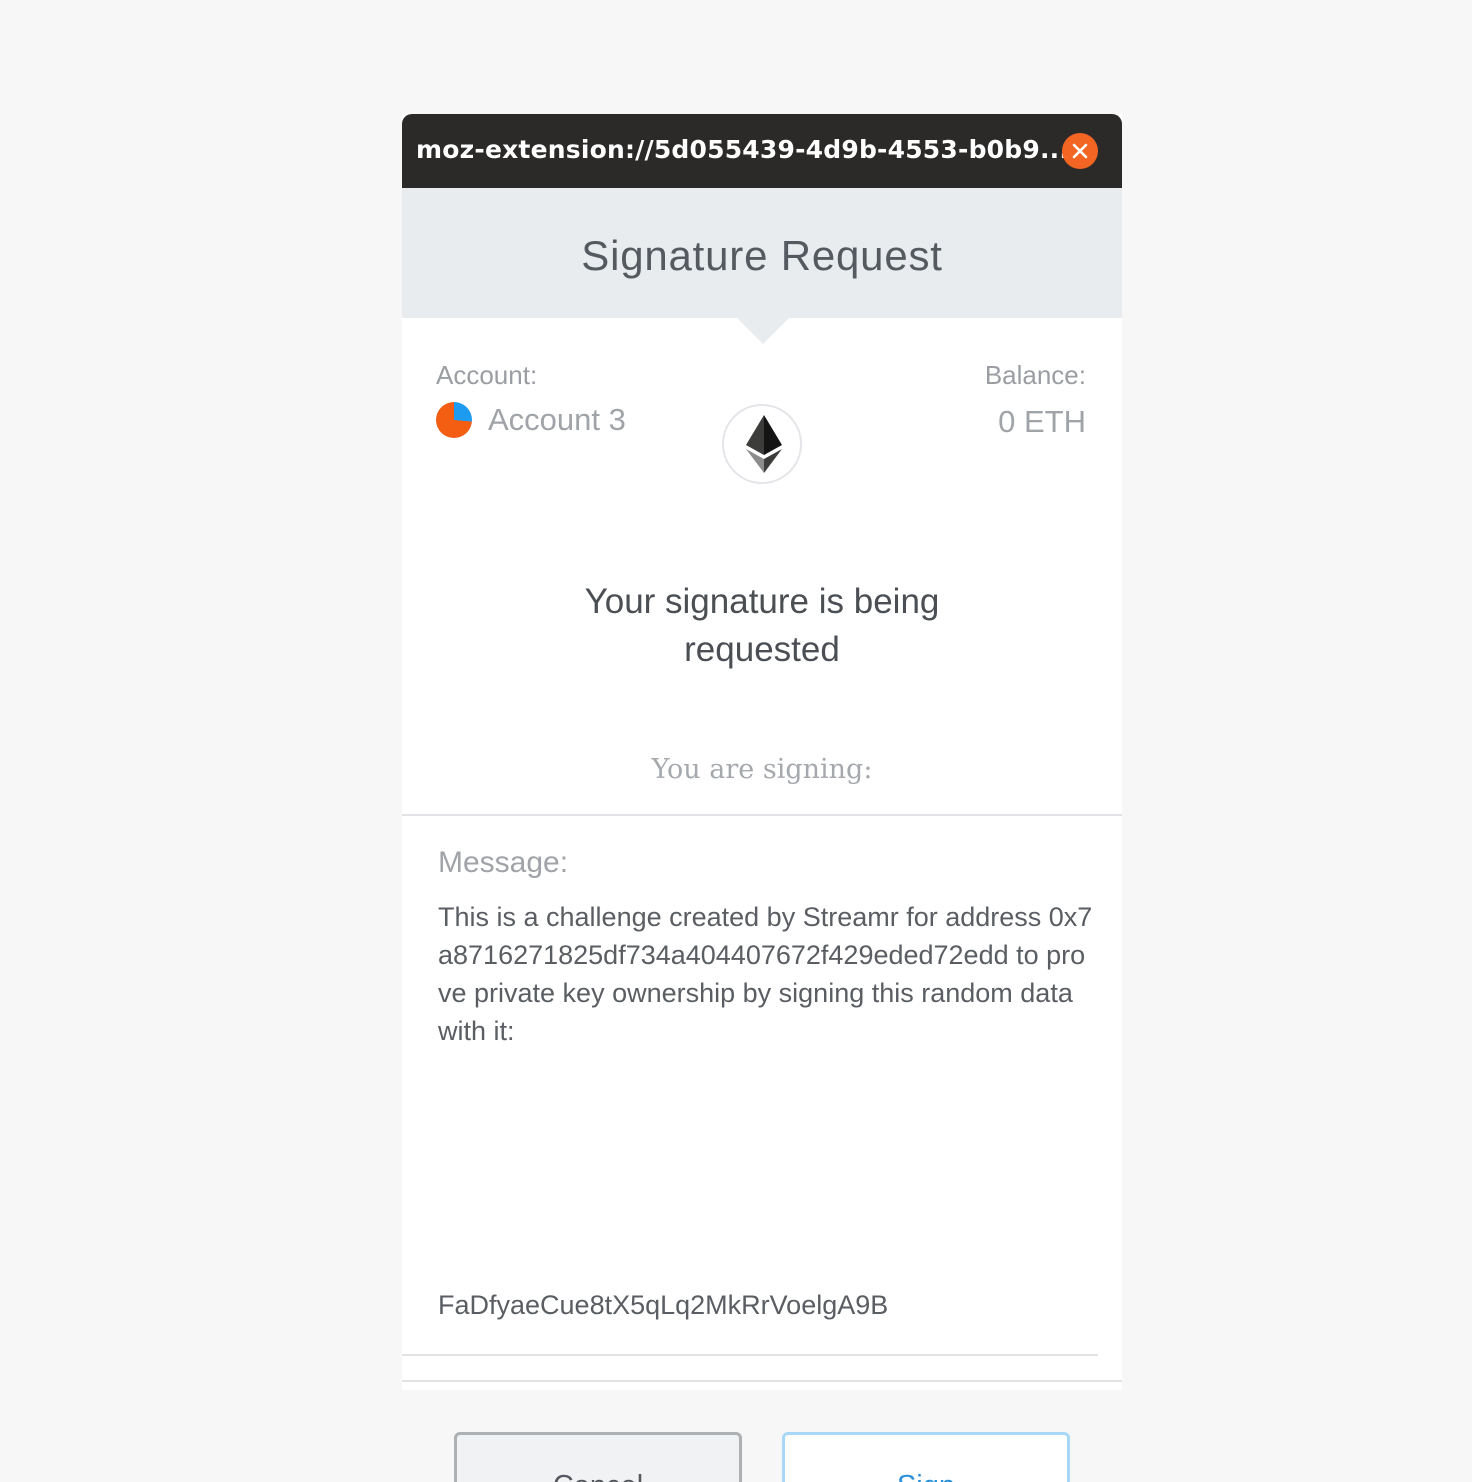  I want to click on request-heading: Your signature is being requested, so click(762, 626).